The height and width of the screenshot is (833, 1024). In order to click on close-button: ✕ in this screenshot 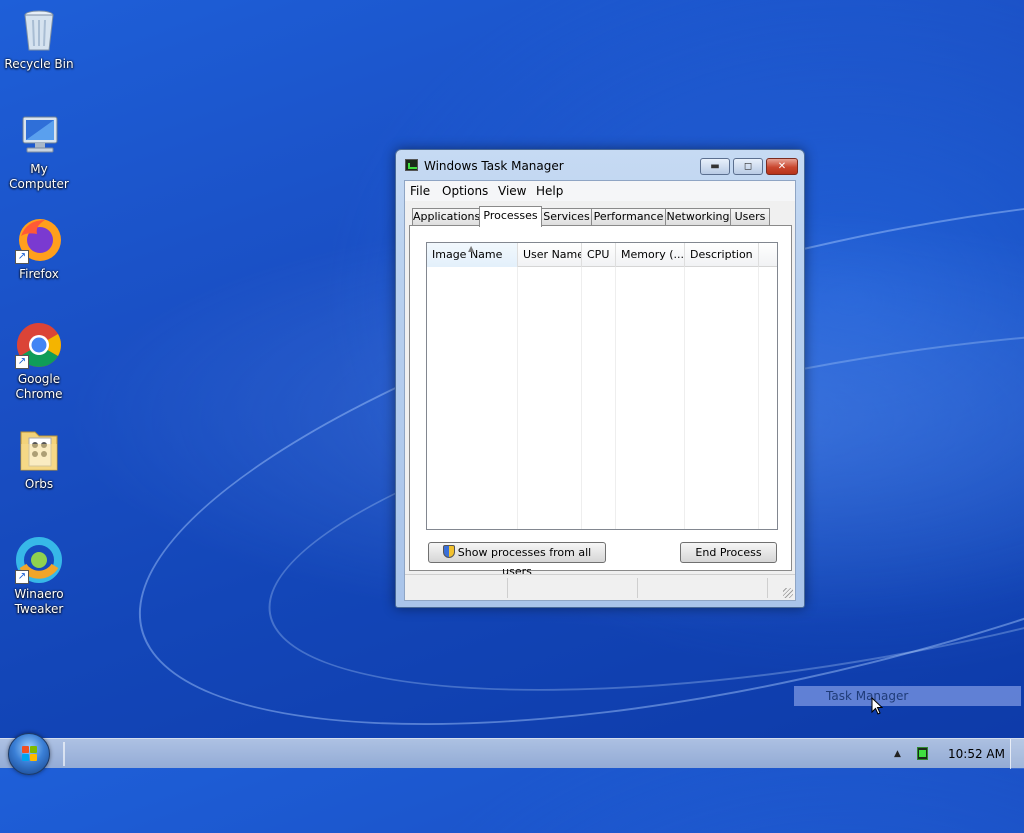, I will do `click(782, 166)`.